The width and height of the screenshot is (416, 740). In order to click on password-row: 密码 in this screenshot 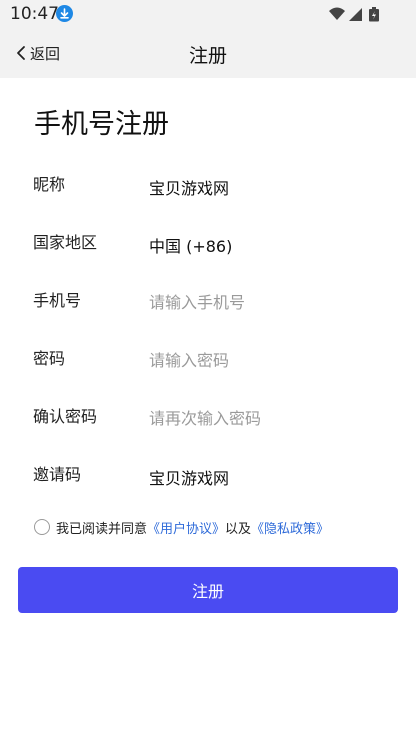, I will do `click(208, 365)`.